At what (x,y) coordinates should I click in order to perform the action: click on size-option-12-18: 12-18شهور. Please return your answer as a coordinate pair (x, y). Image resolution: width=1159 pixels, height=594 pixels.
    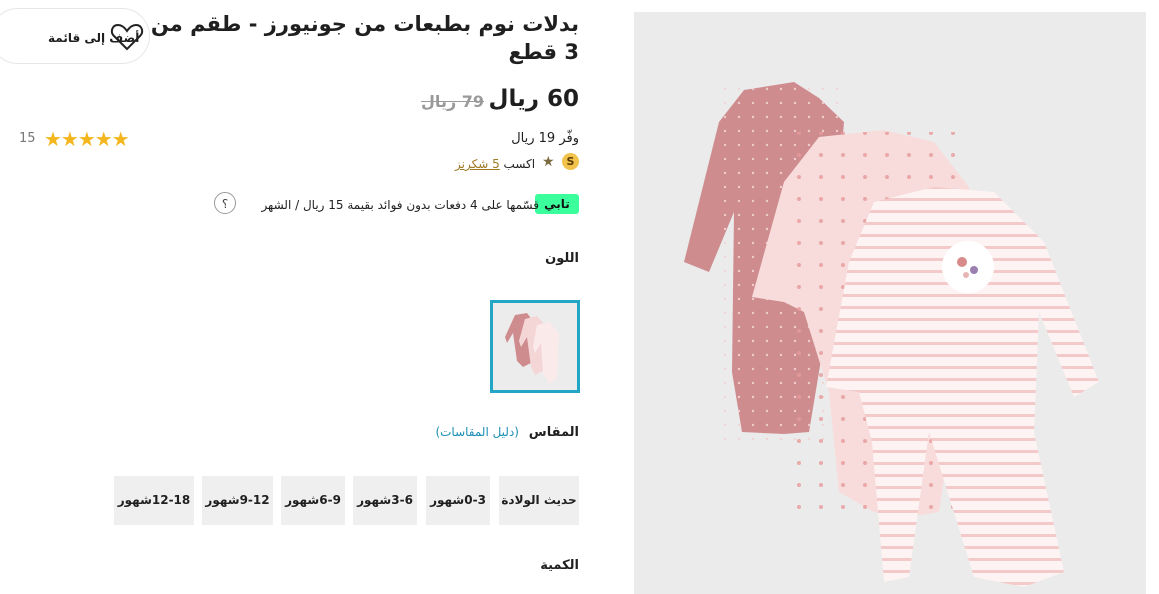
    Looking at the image, I should click on (154, 500).